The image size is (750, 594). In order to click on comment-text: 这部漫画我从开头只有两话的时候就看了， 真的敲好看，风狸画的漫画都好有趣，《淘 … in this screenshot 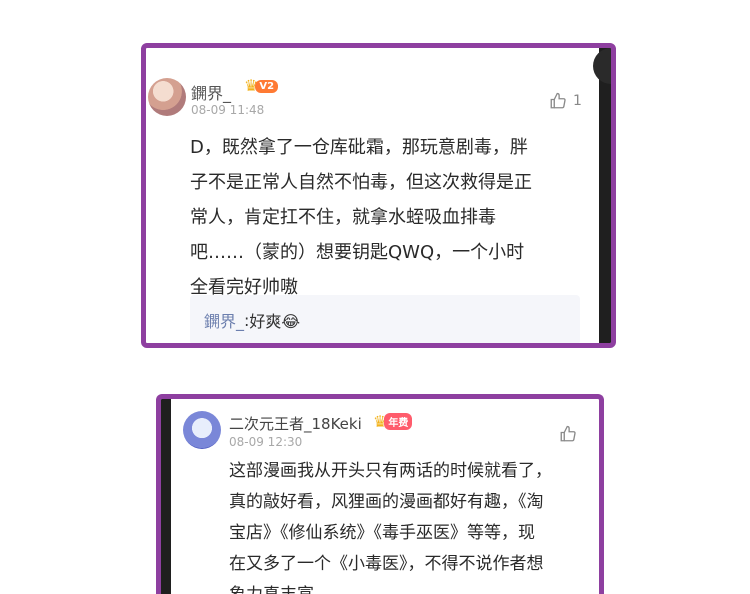, I will do `click(390, 527)`.